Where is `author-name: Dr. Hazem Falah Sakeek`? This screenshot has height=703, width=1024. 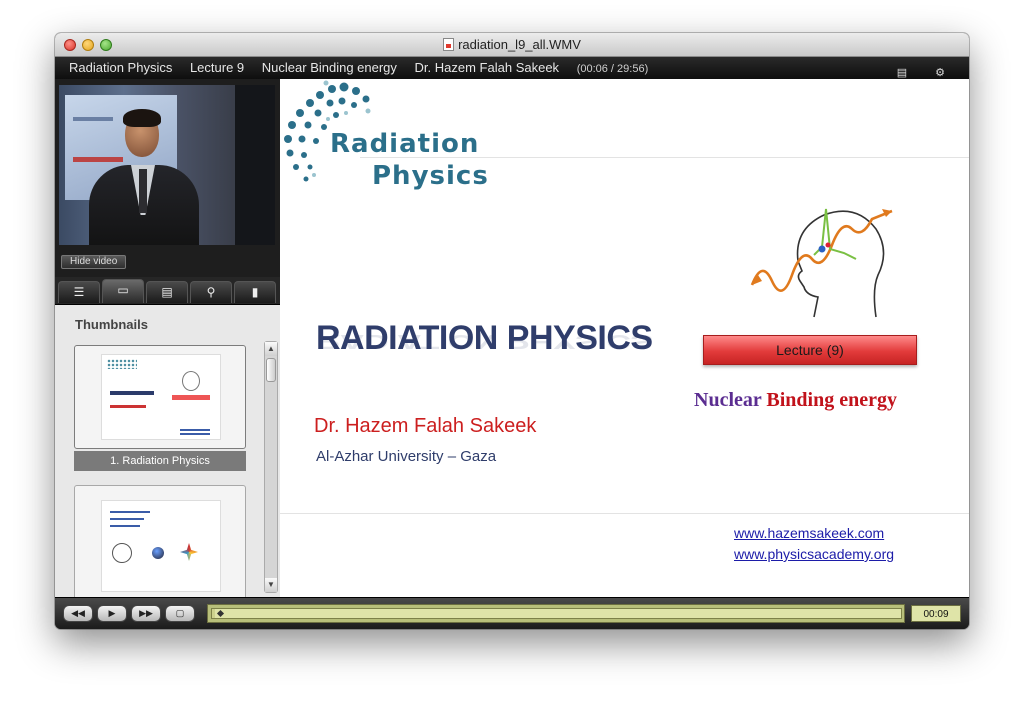
author-name: Dr. Hazem Falah Sakeek is located at coordinates (425, 426).